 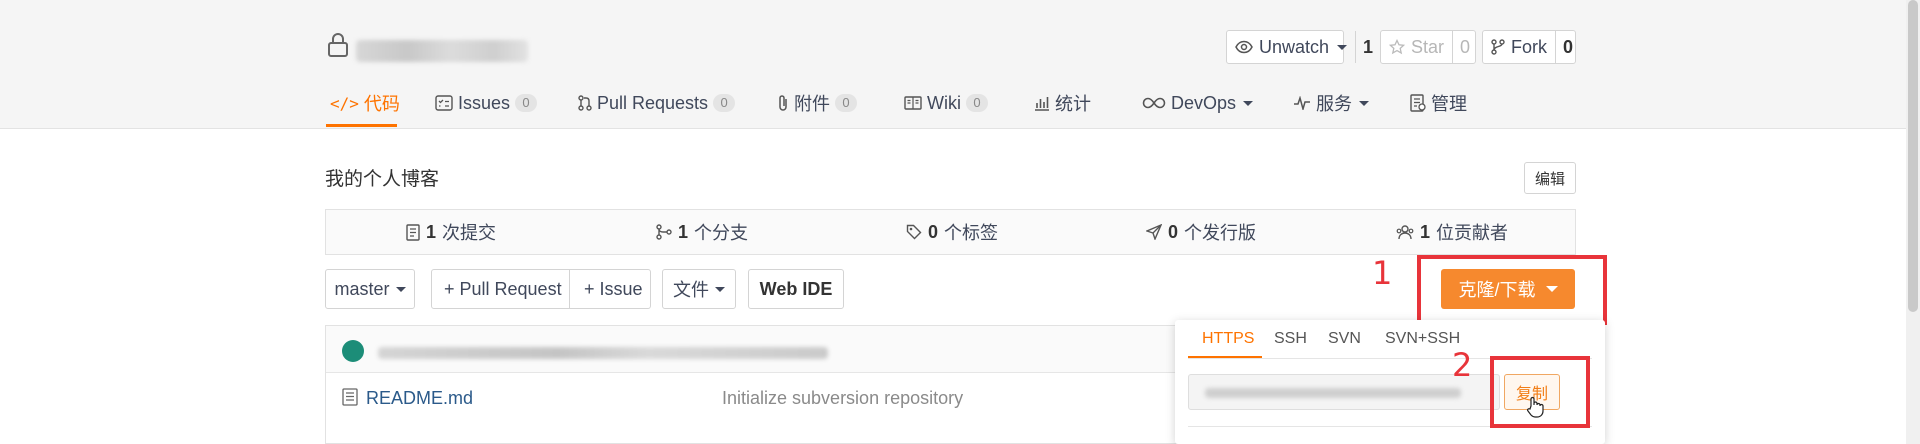 I want to click on star-button: Star 0, so click(x=1428, y=47).